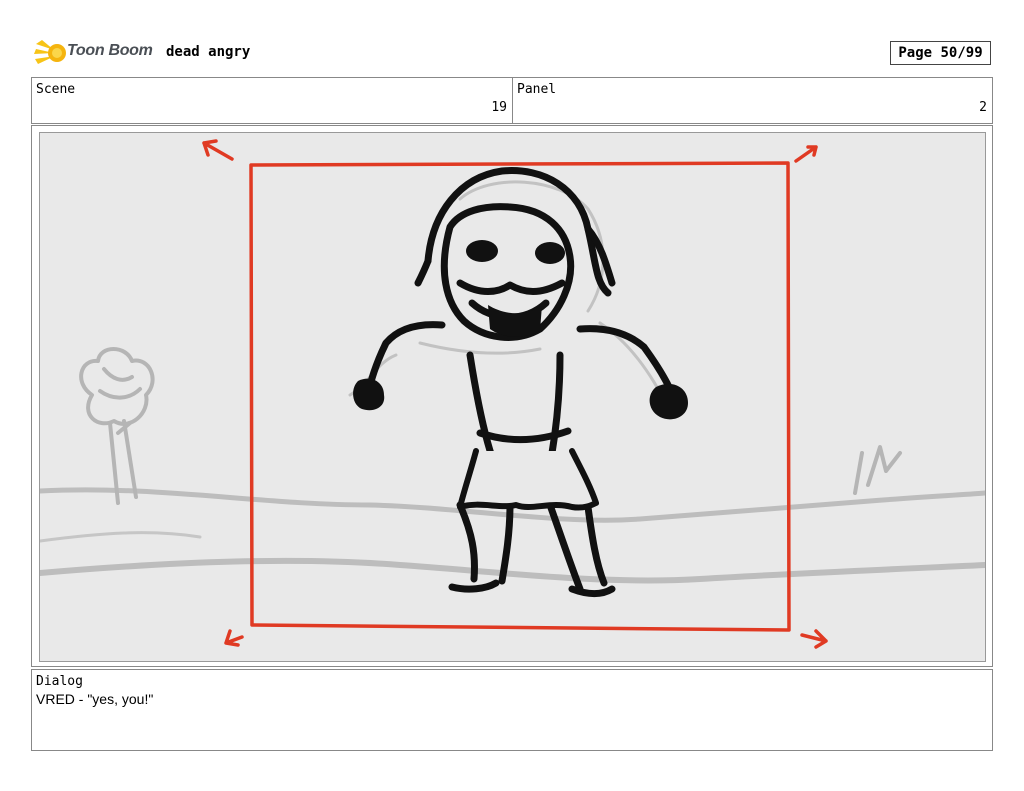 The image size is (1024, 791). I want to click on panel-cell: Panel 2, so click(752, 100).